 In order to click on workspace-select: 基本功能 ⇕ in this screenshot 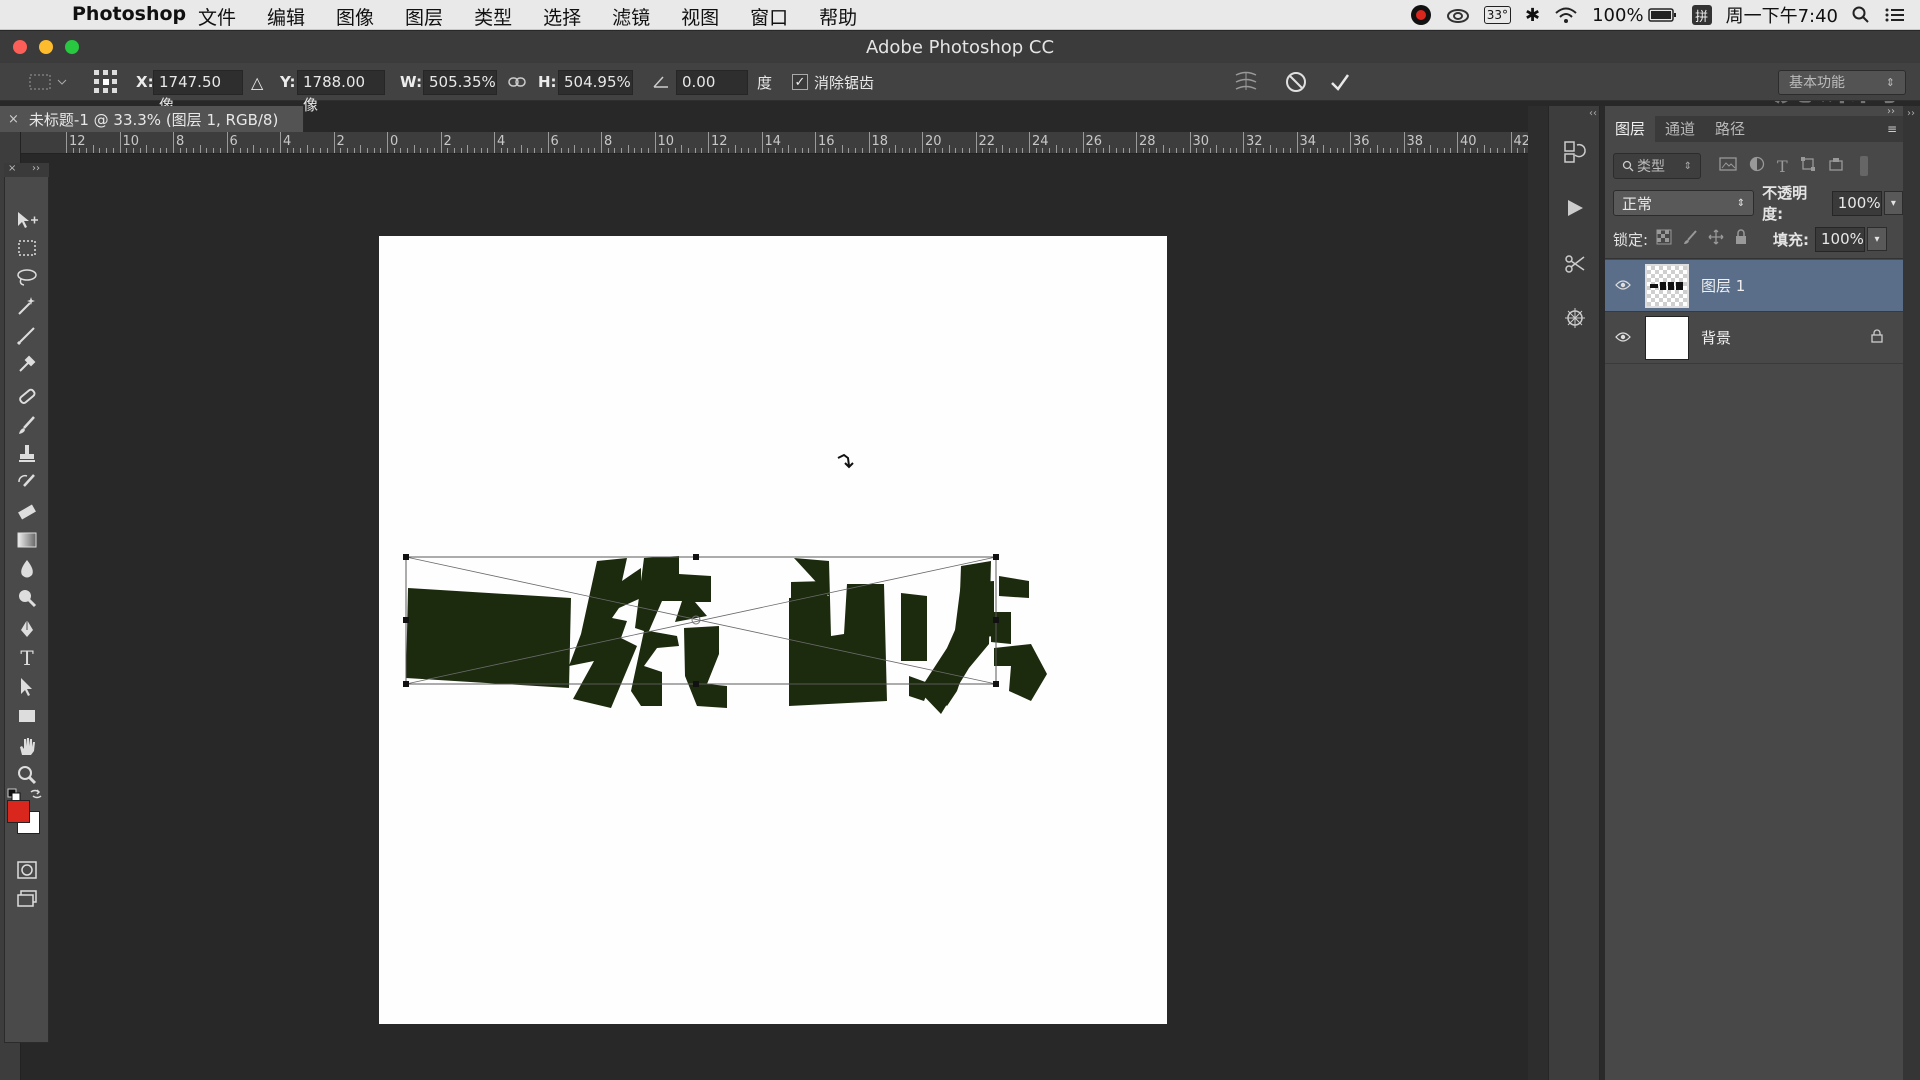, I will do `click(1842, 82)`.